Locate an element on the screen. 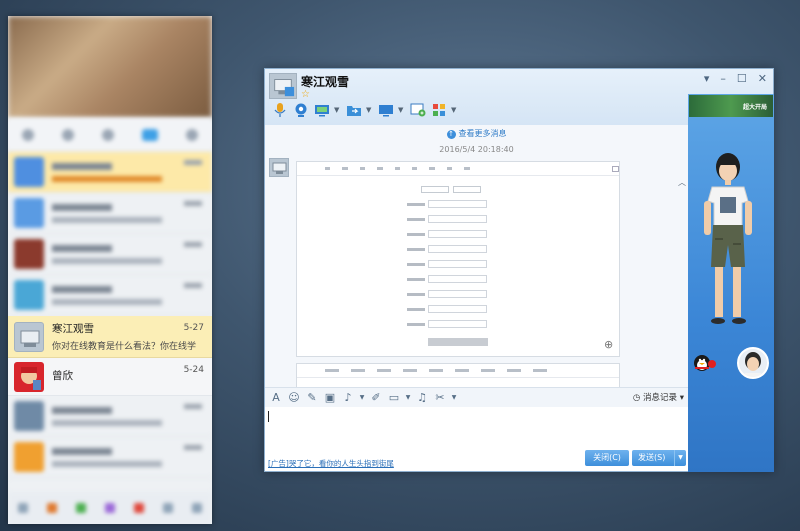  ad-banner: 超大开局 is located at coordinates (731, 106).